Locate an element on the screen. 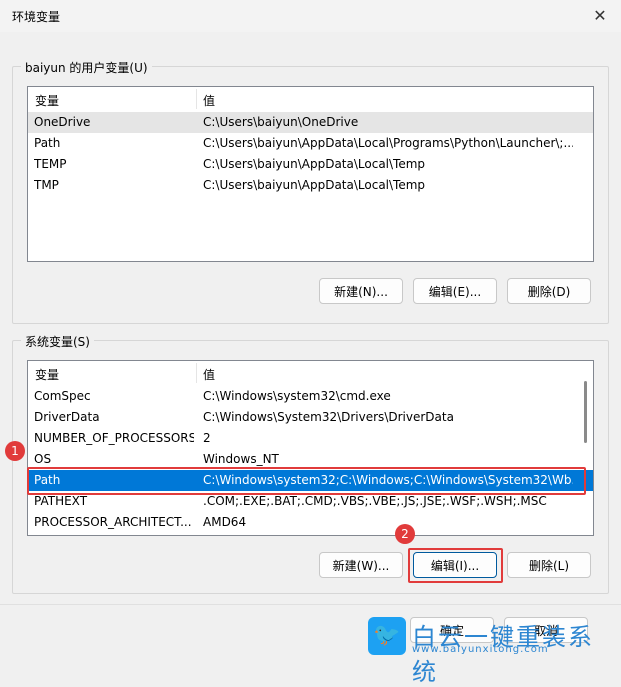 The height and width of the screenshot is (687, 621). variable-value: C:\Users\baiyun\OneDrive is located at coordinates (281, 122).